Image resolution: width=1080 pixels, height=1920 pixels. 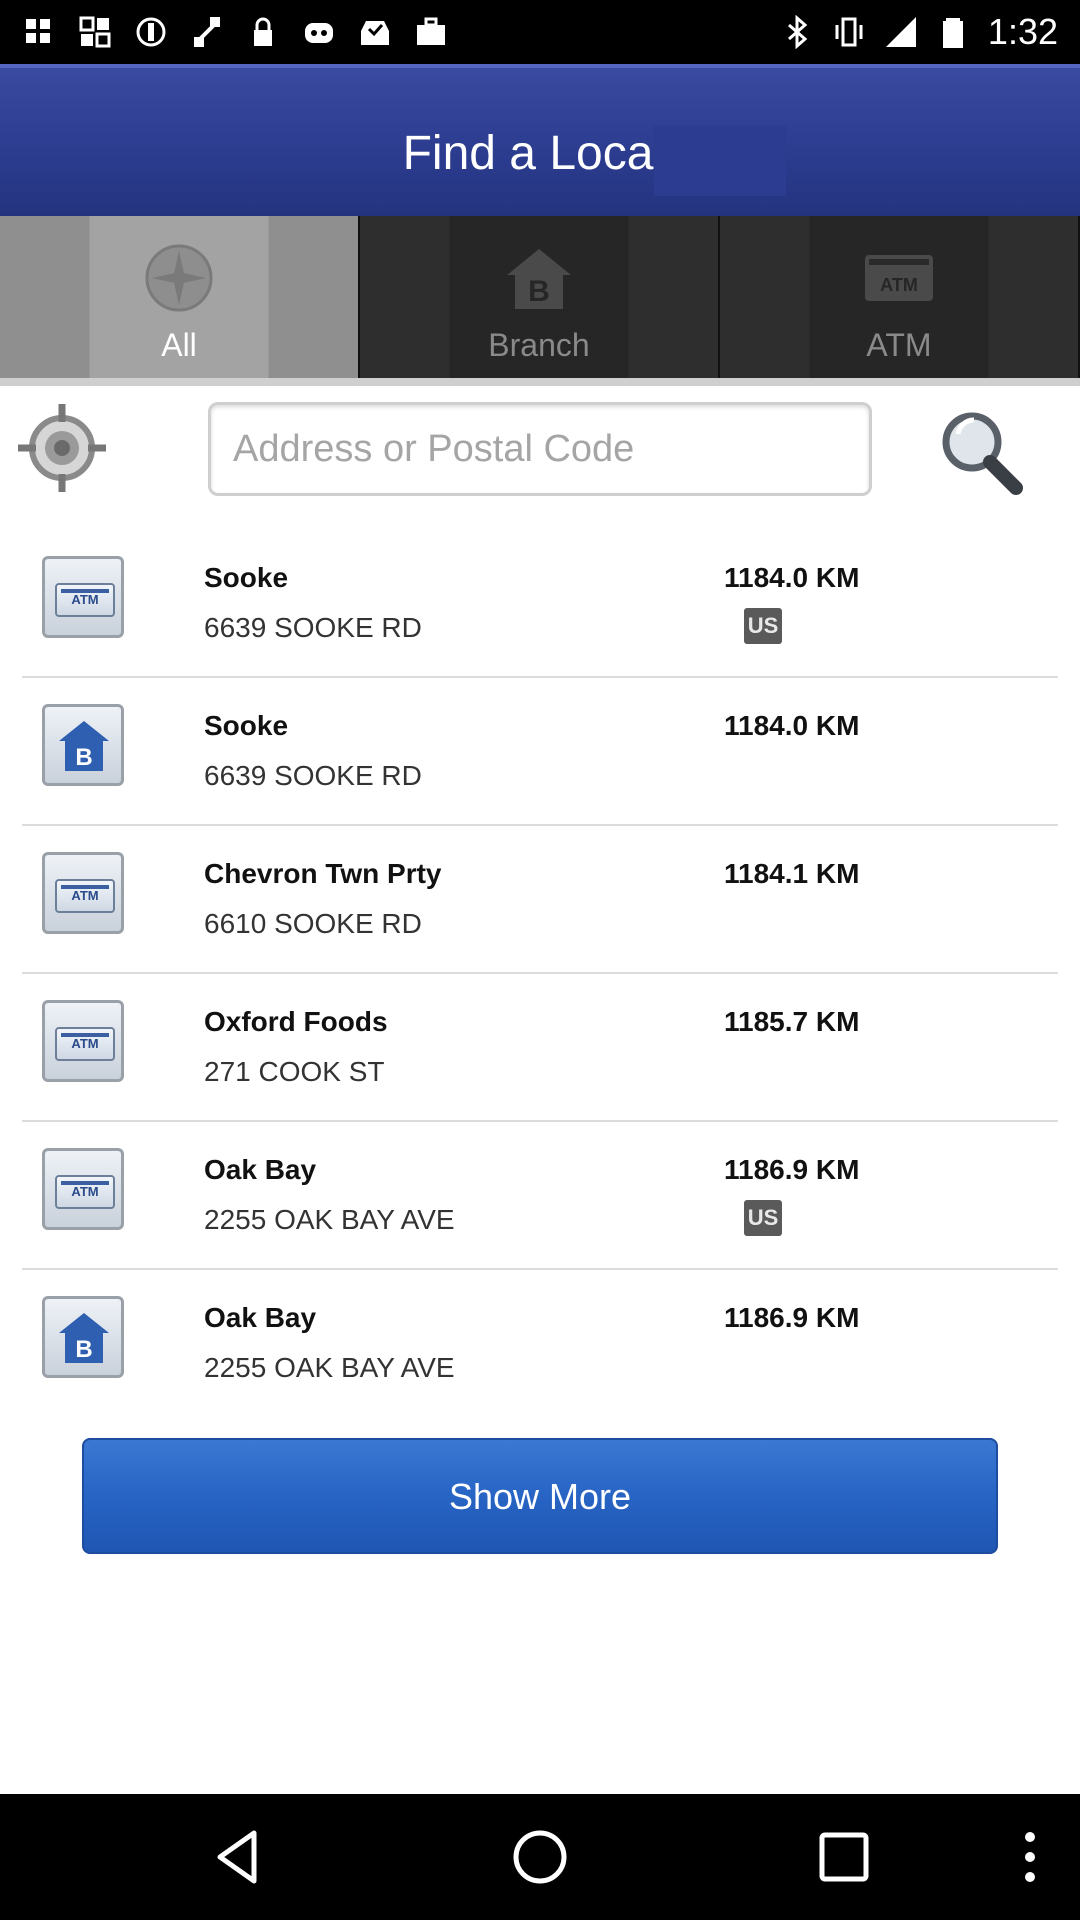 What do you see at coordinates (797, 32) in the screenshot?
I see `bluetooth-icon` at bounding box center [797, 32].